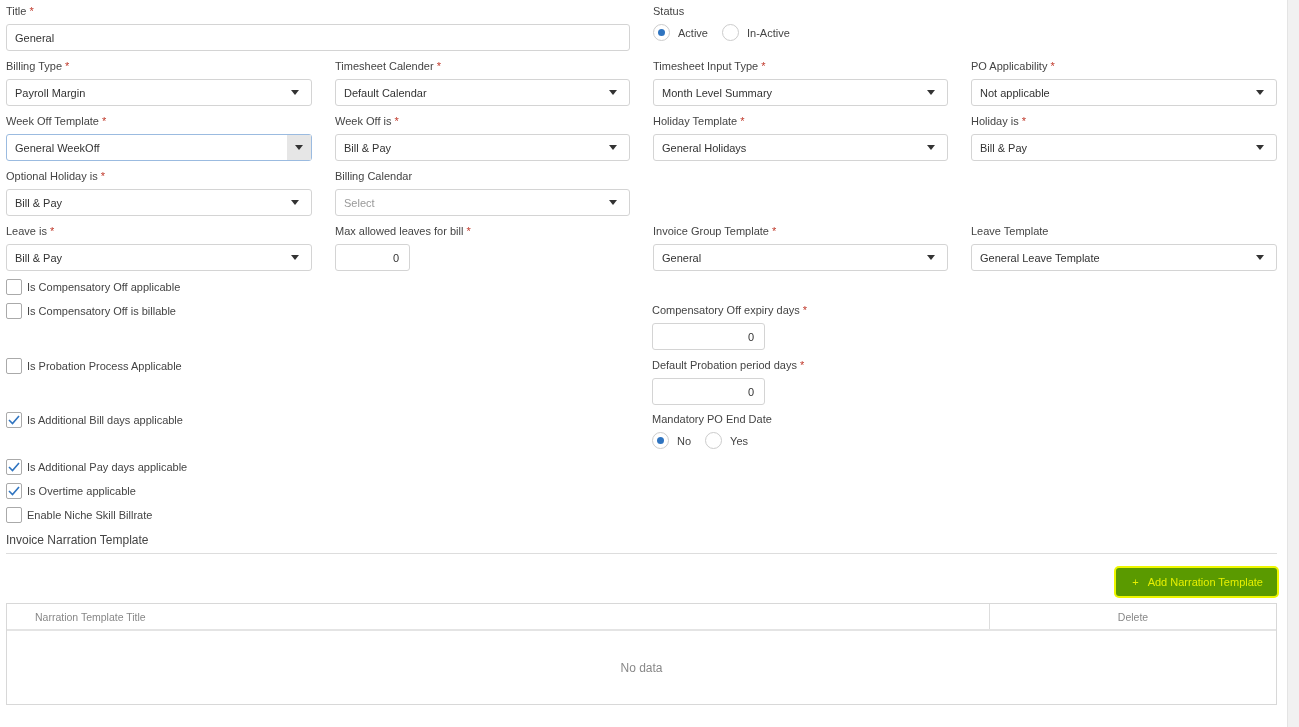 The width and height of the screenshot is (1299, 727). What do you see at coordinates (726, 440) in the screenshot?
I see `radio-option: Yes` at bounding box center [726, 440].